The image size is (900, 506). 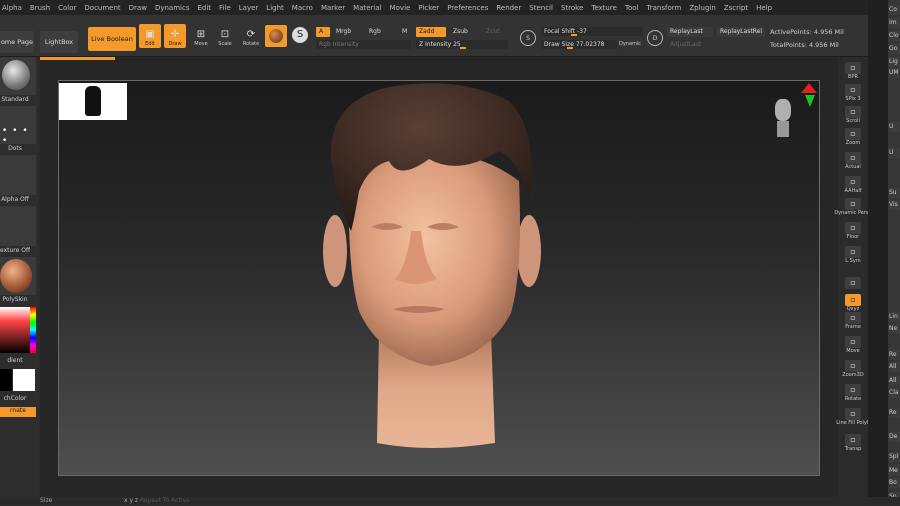 What do you see at coordinates (894, 483) in the screenshot?
I see `panel-item: Bo` at bounding box center [894, 483].